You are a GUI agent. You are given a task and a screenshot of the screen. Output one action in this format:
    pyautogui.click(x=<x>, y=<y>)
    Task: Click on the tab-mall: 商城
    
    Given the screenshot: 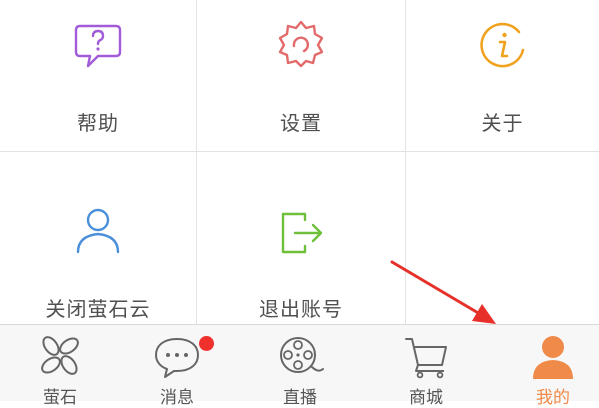 What is the action you would take?
    pyautogui.click(x=426, y=366)
    